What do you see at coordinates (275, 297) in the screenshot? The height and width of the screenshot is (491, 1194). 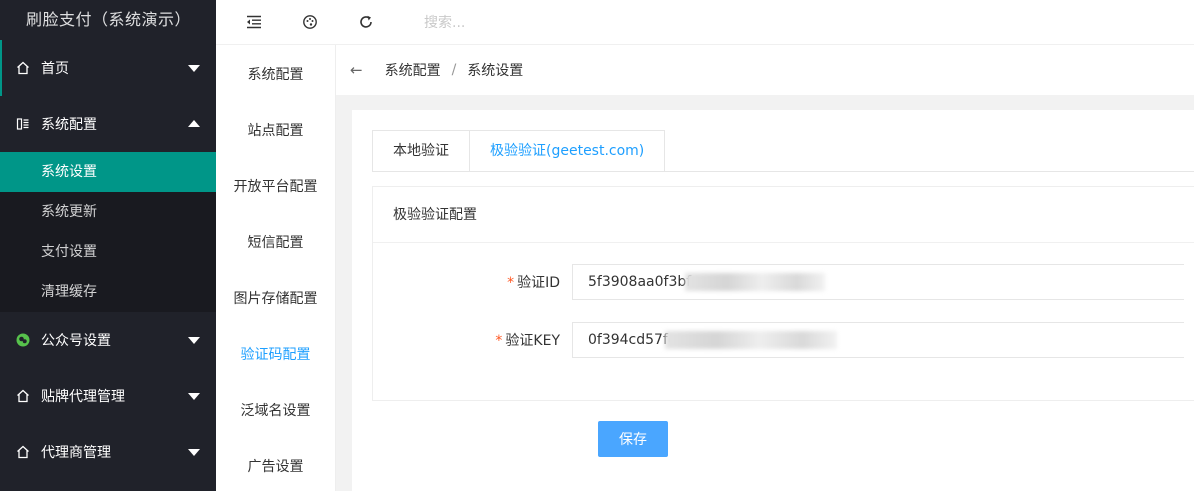 I see `submenu-item-image-storage: 图片存储配置` at bounding box center [275, 297].